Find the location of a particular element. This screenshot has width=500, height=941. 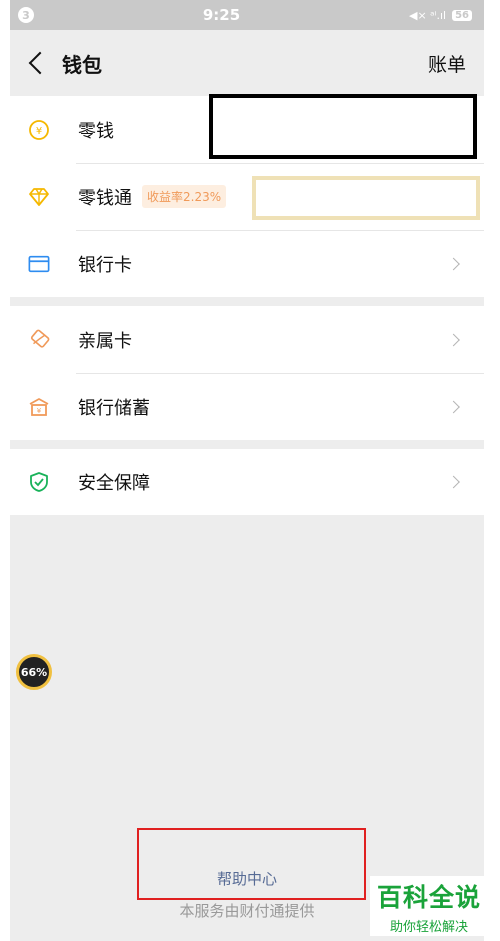

notification-icon: 3 is located at coordinates (26, 15).